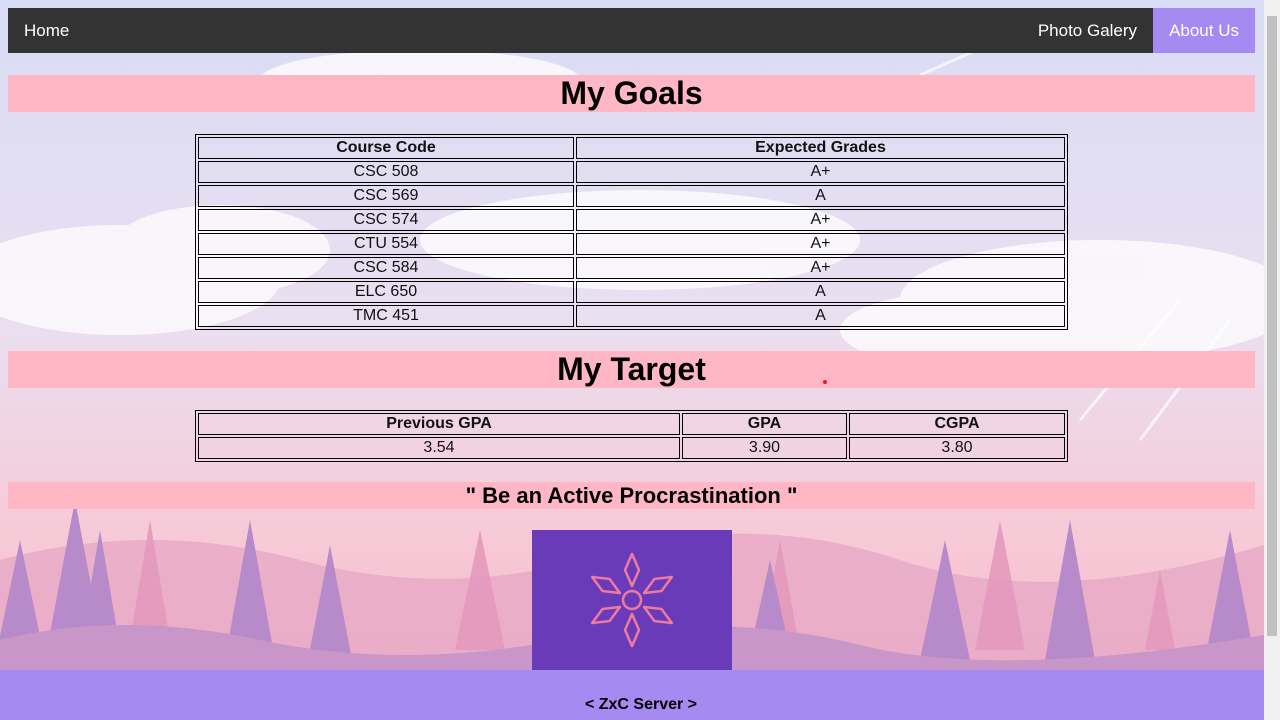  I want to click on goals-heading: My Goals, so click(631, 93).